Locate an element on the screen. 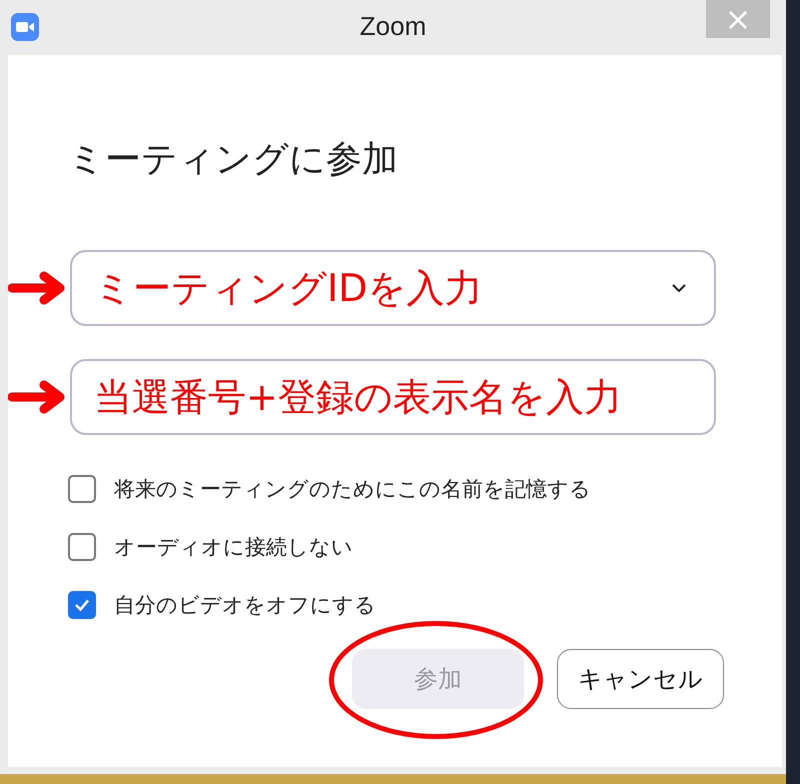 This screenshot has height=784, width=800. chevron-icon is located at coordinates (679, 288).